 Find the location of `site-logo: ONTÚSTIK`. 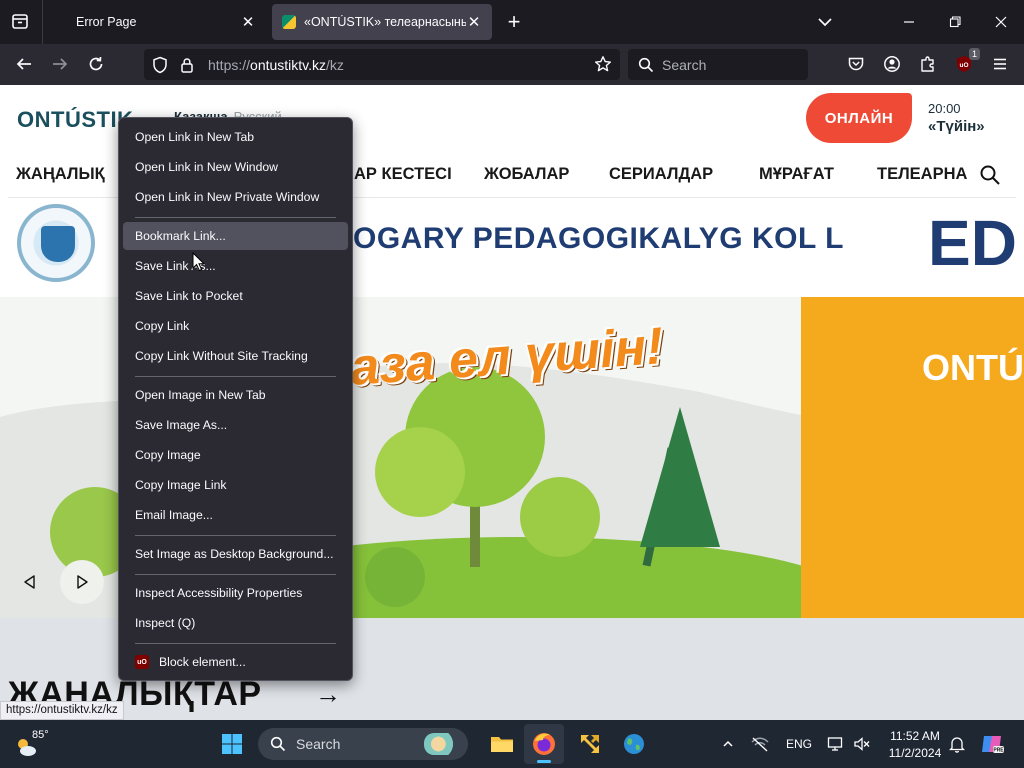

site-logo: ONTÚSTIK is located at coordinates (75, 120).